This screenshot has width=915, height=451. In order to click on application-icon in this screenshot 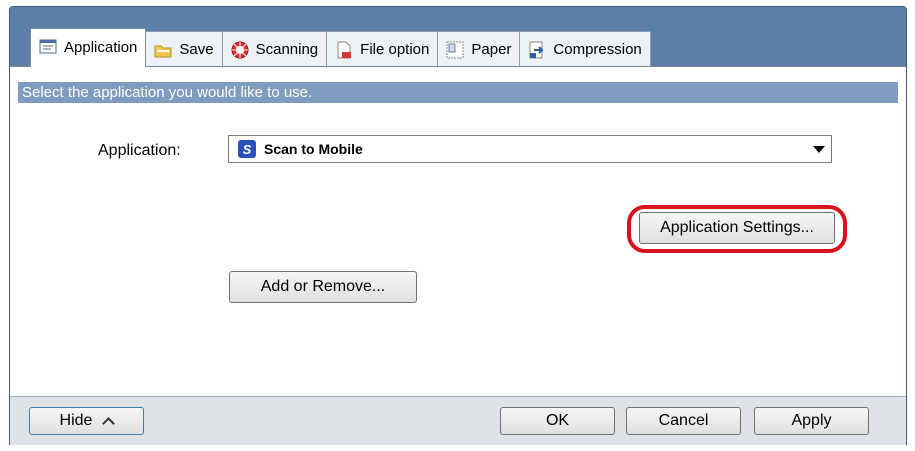, I will do `click(48, 47)`.